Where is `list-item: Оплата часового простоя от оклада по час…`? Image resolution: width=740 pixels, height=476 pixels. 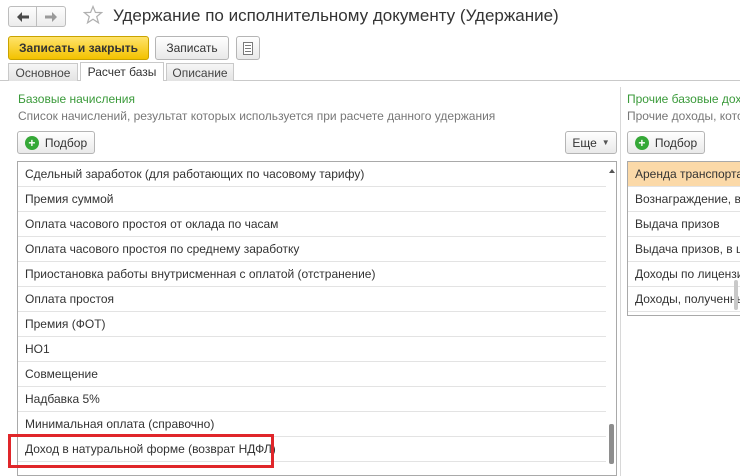
list-item: Оплата часового простоя от оклада по час… is located at coordinates (313, 224).